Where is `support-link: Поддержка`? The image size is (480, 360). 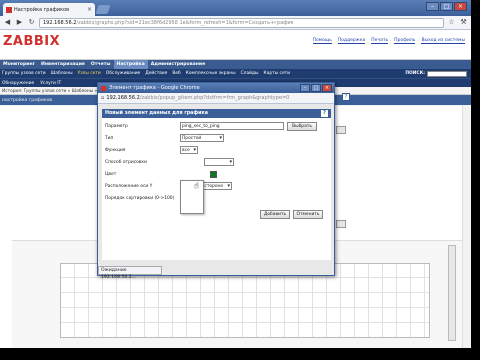
support-link: Поддержка is located at coordinates (351, 41).